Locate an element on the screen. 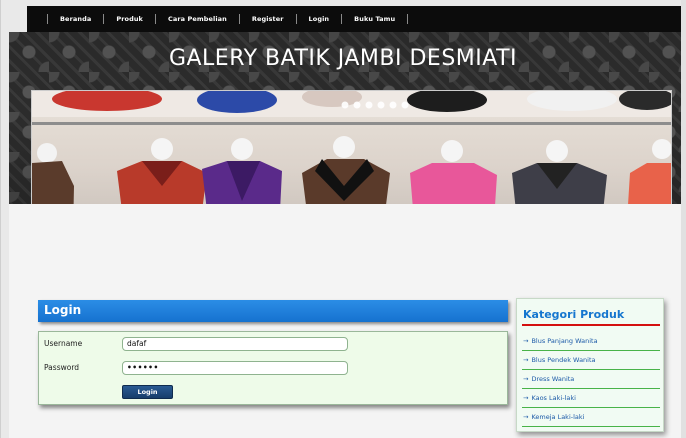  login-form: Username dafaf Password •••••• Login is located at coordinates (273, 368).